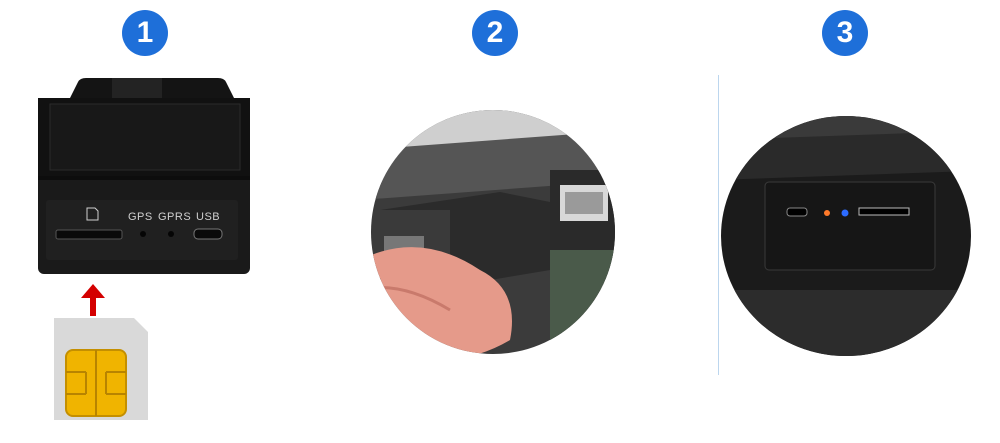 This screenshot has width=1000, height=443. What do you see at coordinates (493, 232) in the screenshot?
I see `plug-in-illustration` at bounding box center [493, 232].